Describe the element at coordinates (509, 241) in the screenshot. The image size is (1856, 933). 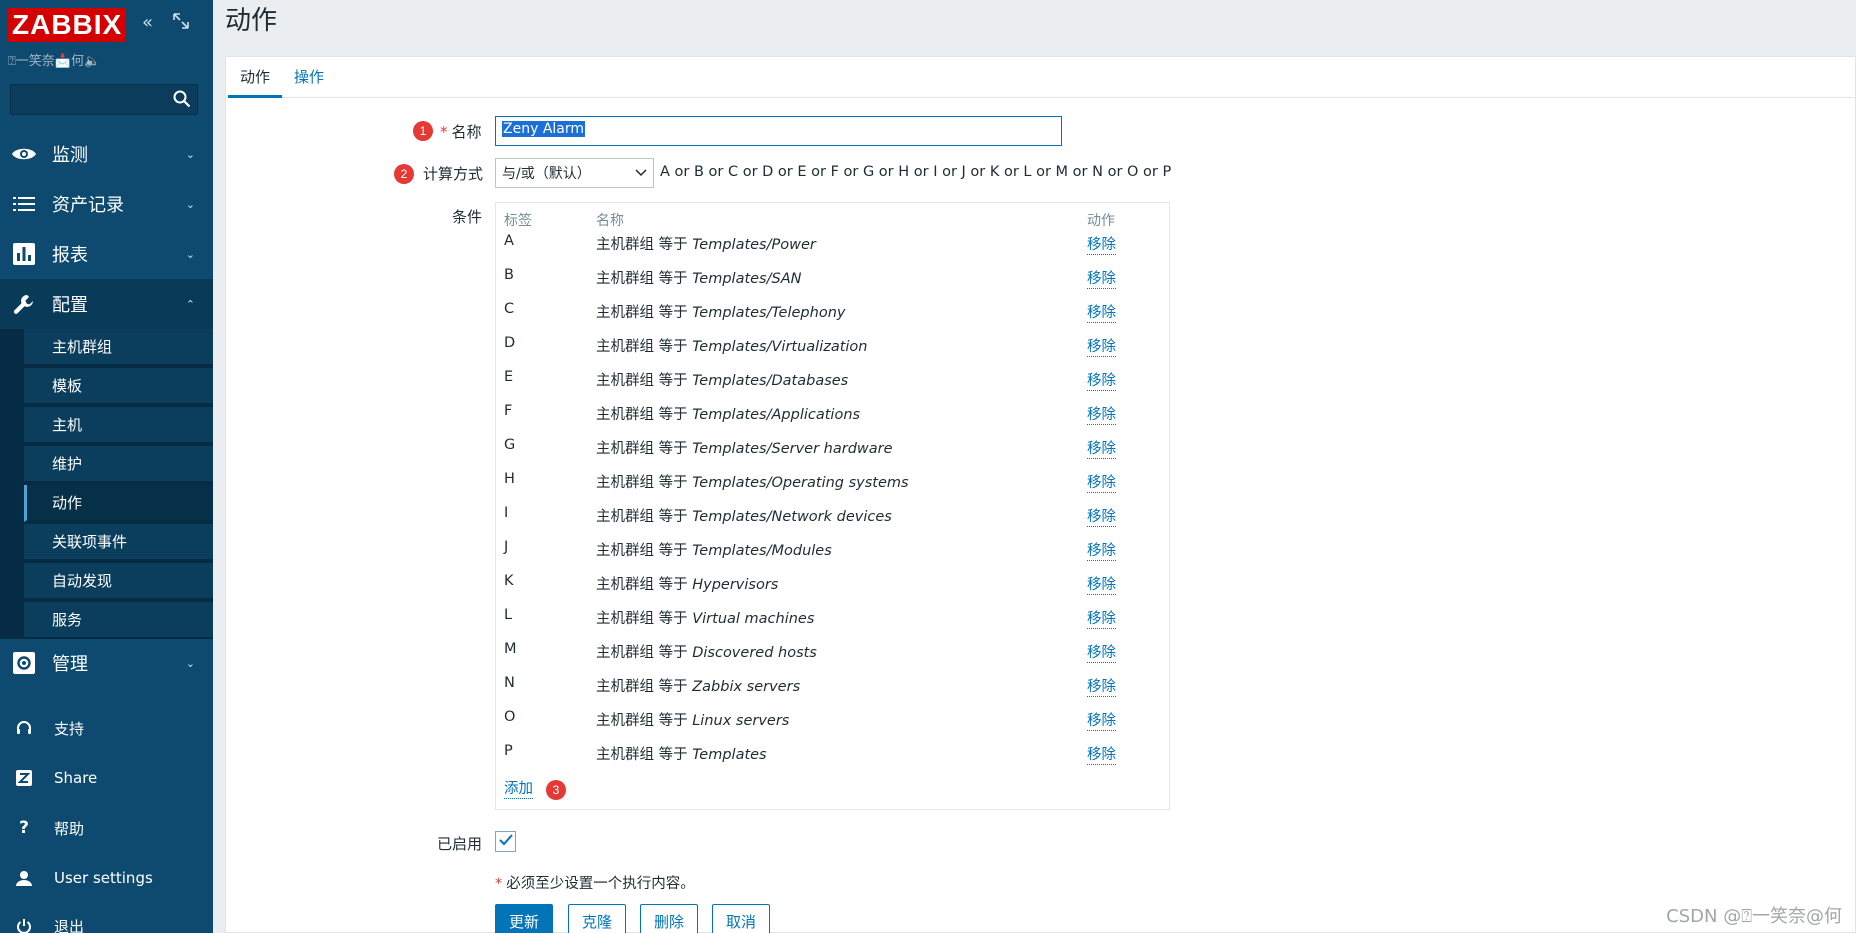
I see `condition-label: A` at that location.